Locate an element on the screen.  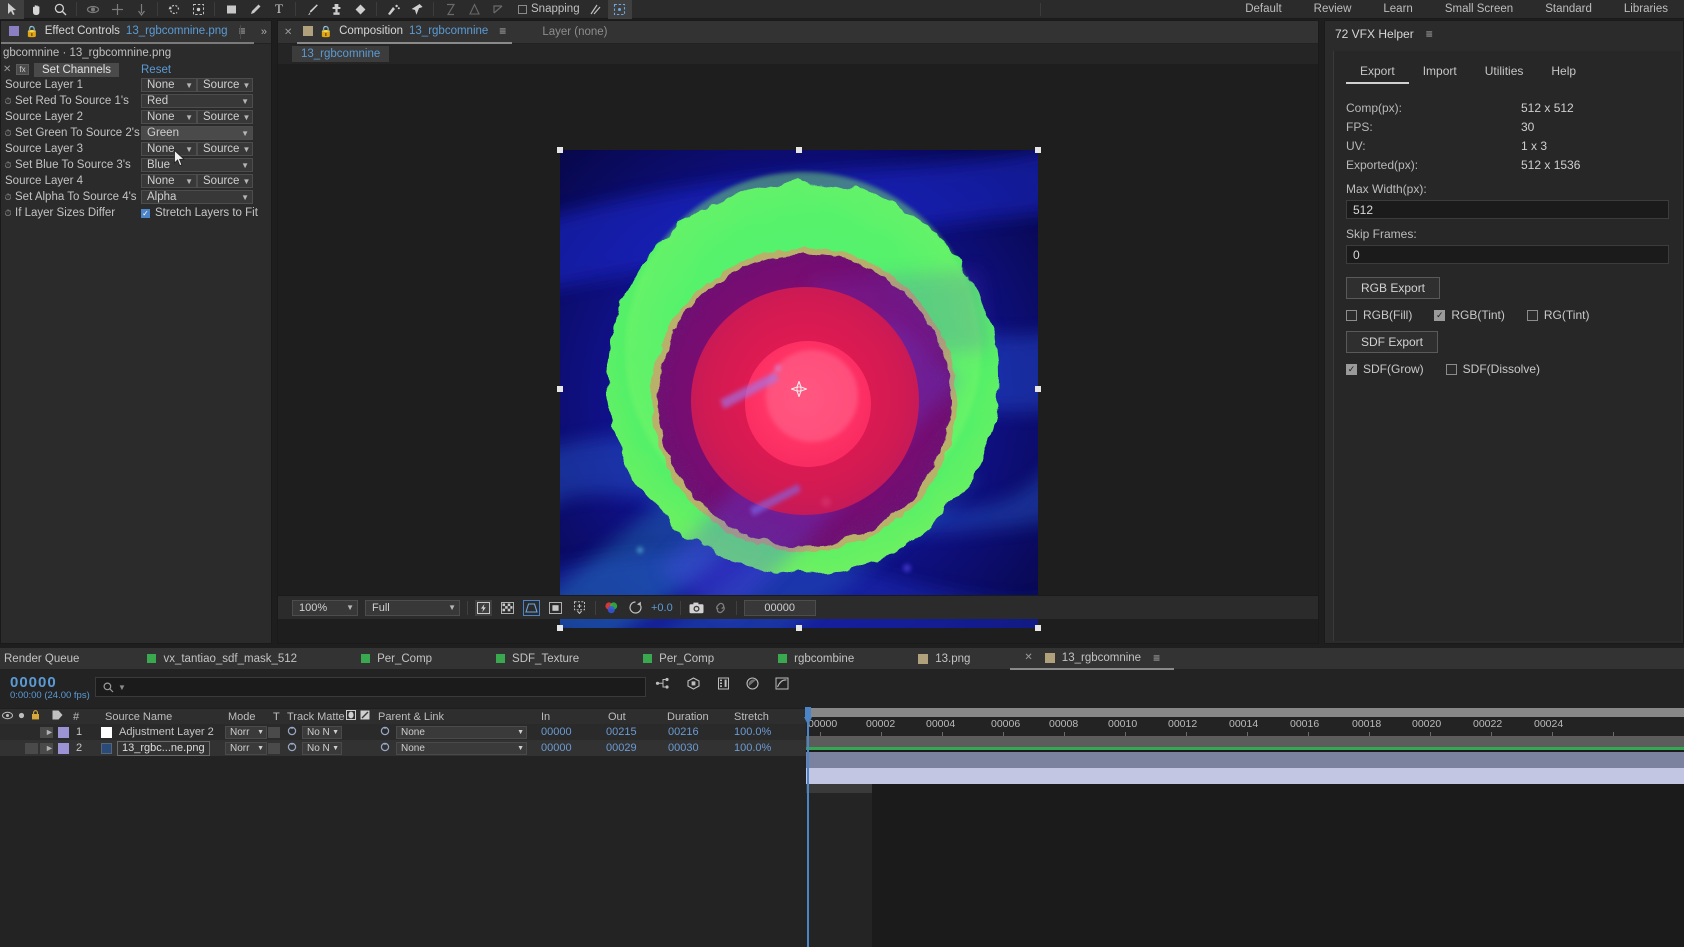
shy-layers-icon is located at coordinates (752, 685).